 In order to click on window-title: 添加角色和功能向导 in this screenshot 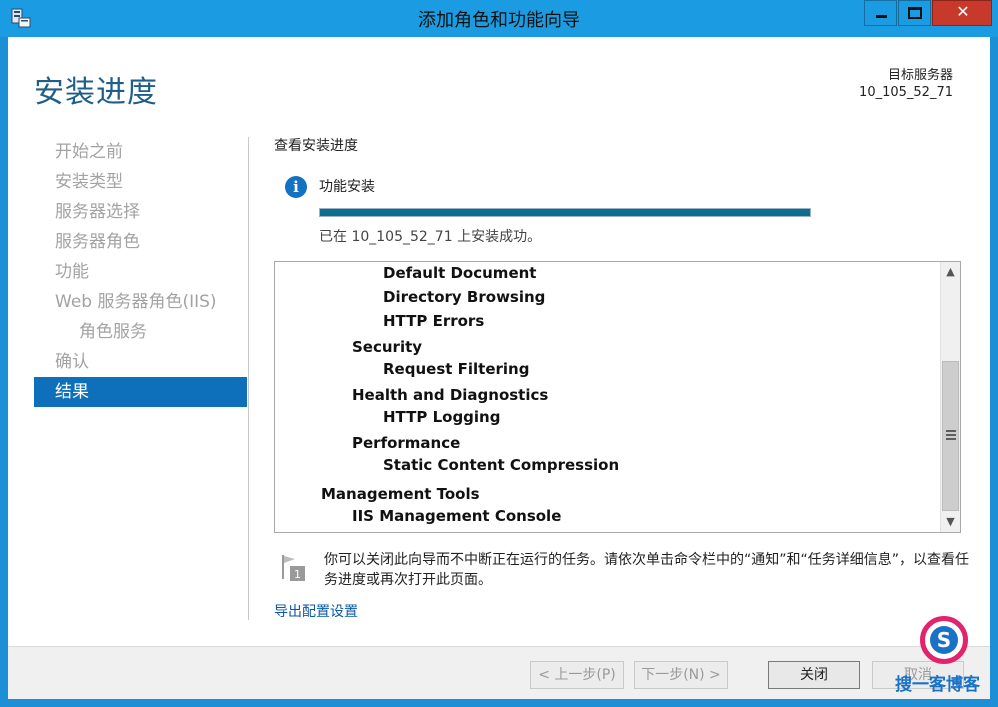, I will do `click(499, 20)`.